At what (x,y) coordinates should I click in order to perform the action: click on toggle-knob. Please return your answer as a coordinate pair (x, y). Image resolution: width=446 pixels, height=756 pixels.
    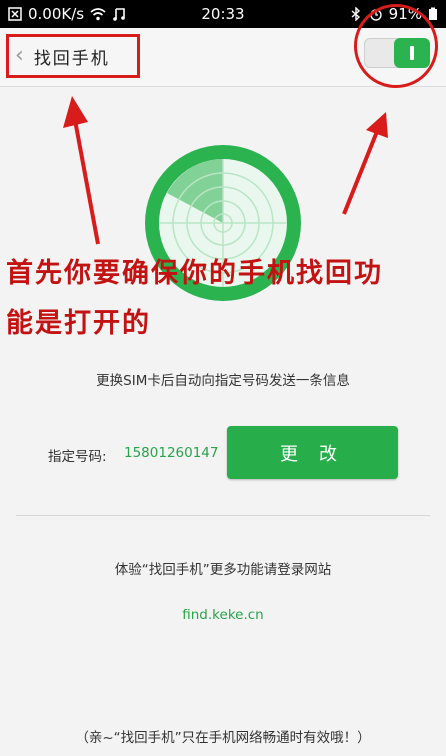
    Looking at the image, I should click on (412, 53).